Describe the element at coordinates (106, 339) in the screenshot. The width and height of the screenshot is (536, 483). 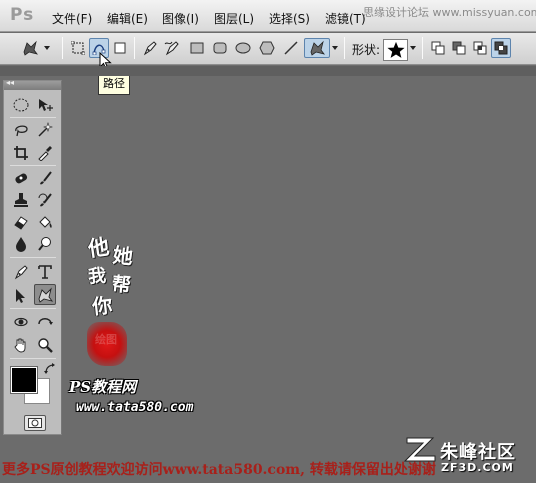
I see `seal-text: 绘图` at that location.